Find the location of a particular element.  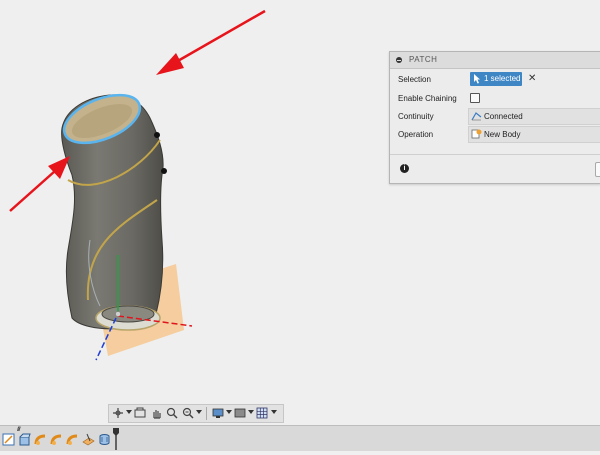

selection-row: Selection 1 selected ✕ is located at coordinates (495, 79).